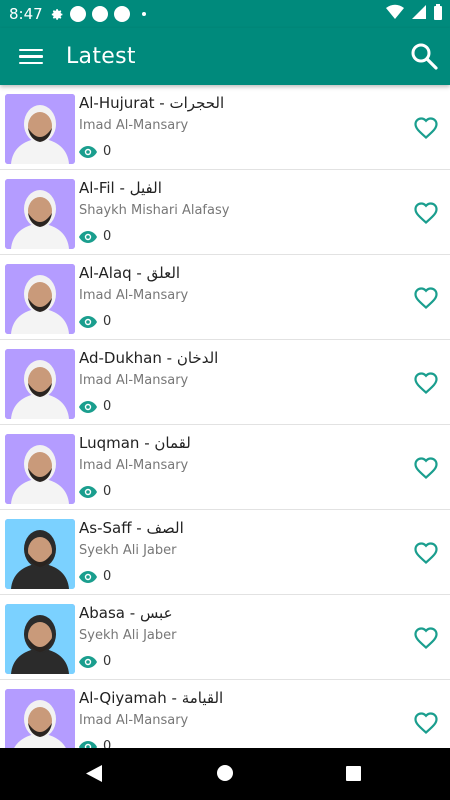 Image resolution: width=450 pixels, height=800 pixels. What do you see at coordinates (225, 56) in the screenshot?
I see `app-bar: Latest` at bounding box center [225, 56].